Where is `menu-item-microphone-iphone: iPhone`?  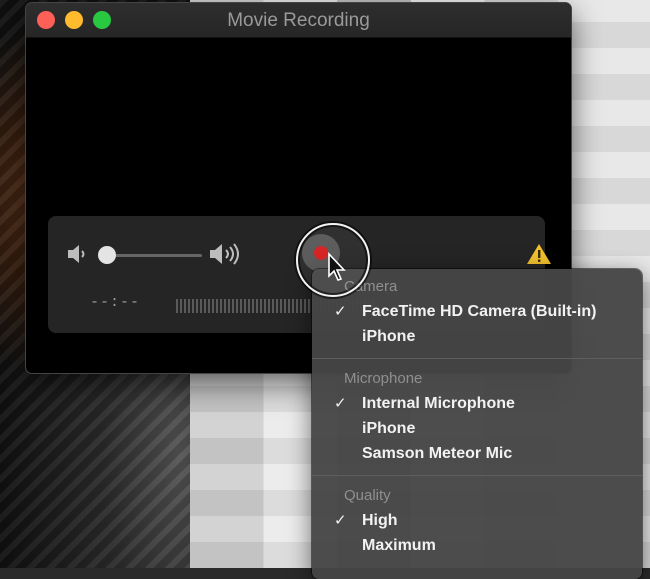
menu-item-microphone-iphone: iPhone is located at coordinates (477, 428).